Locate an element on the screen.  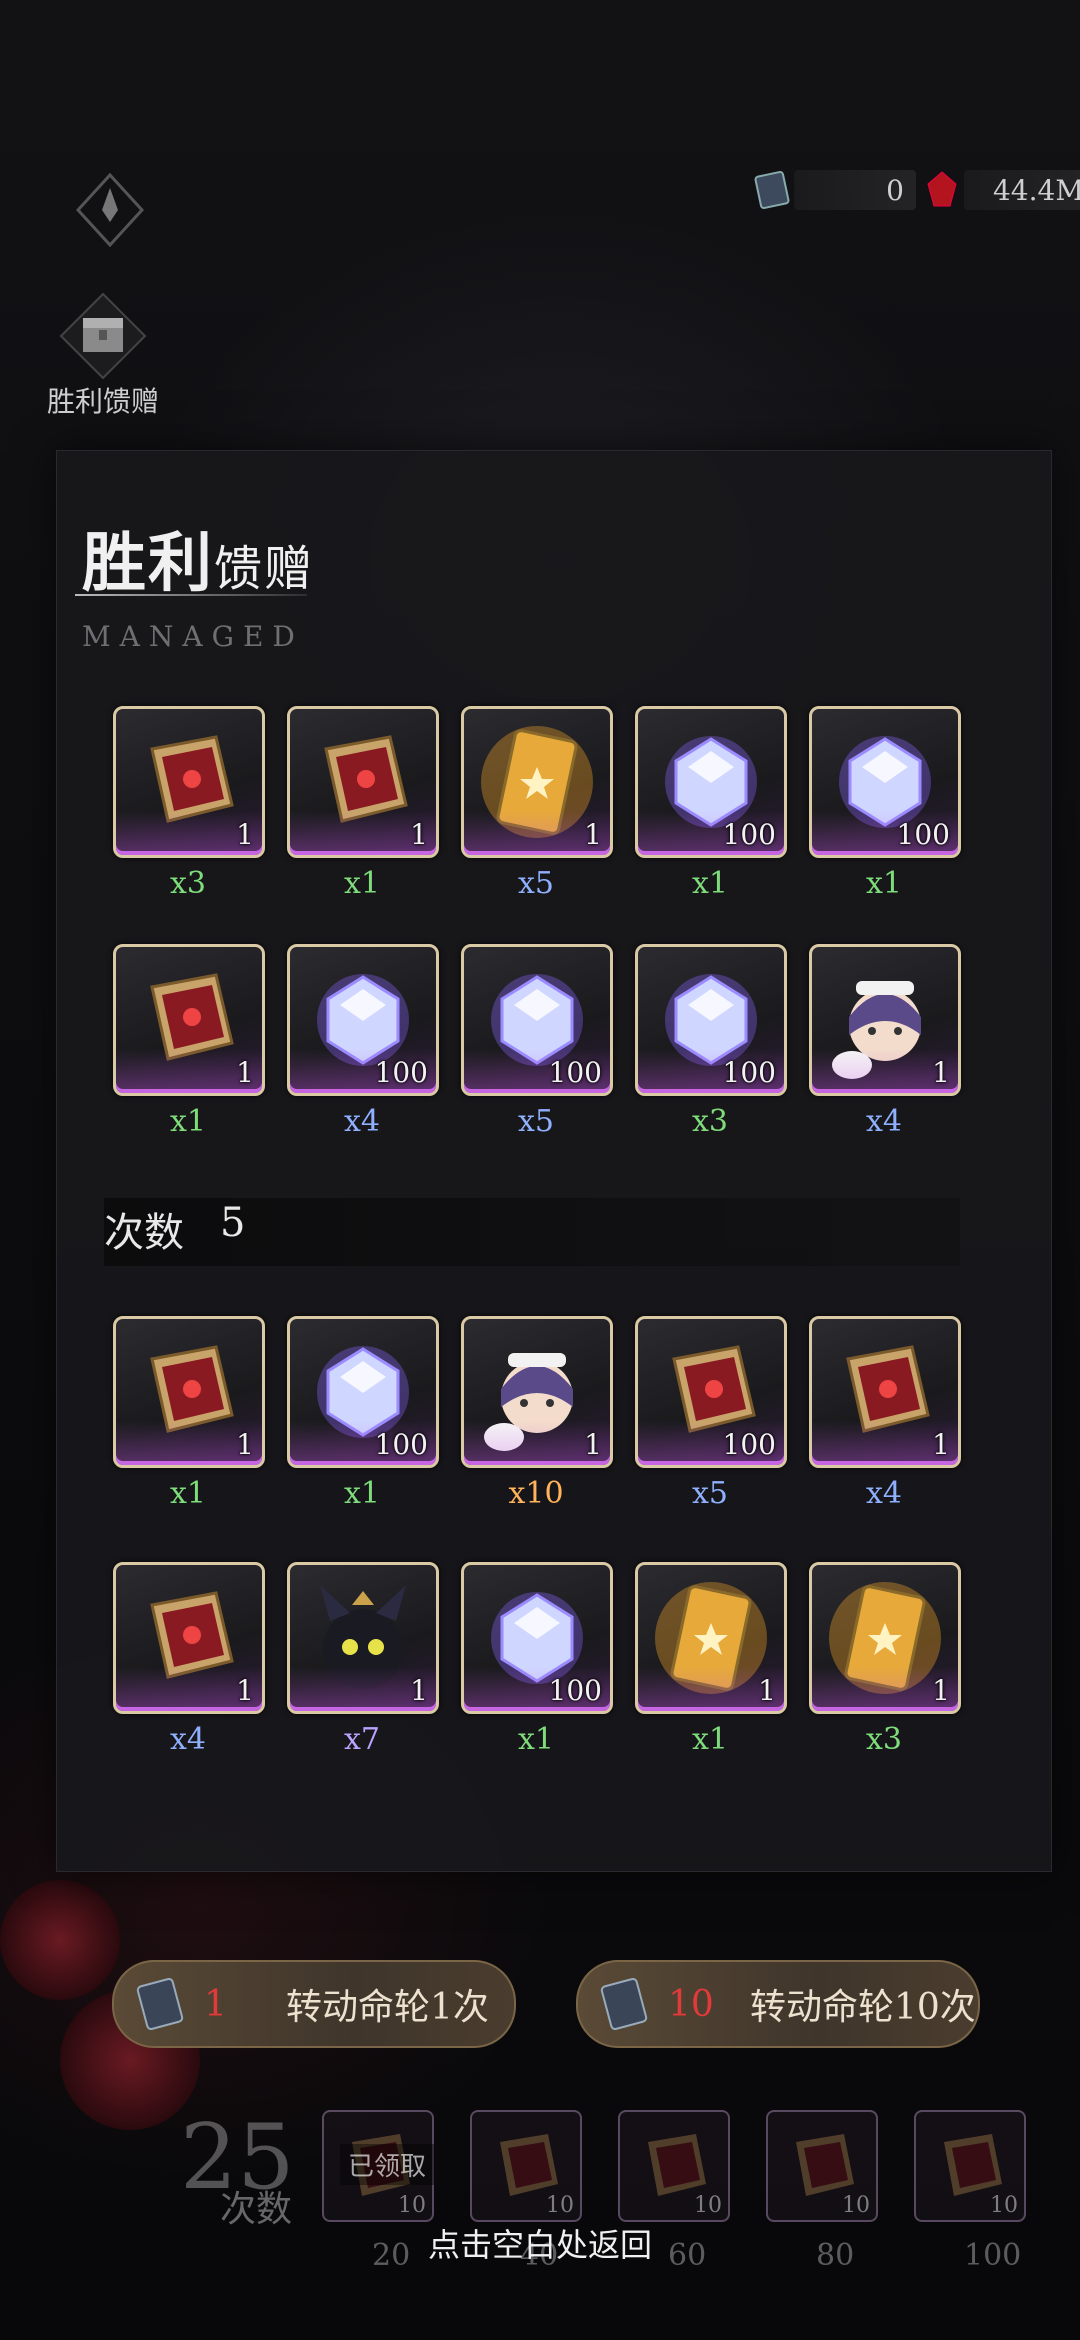
tap-to-return-hint: 点击空白处返回 is located at coordinates (540, 2243).